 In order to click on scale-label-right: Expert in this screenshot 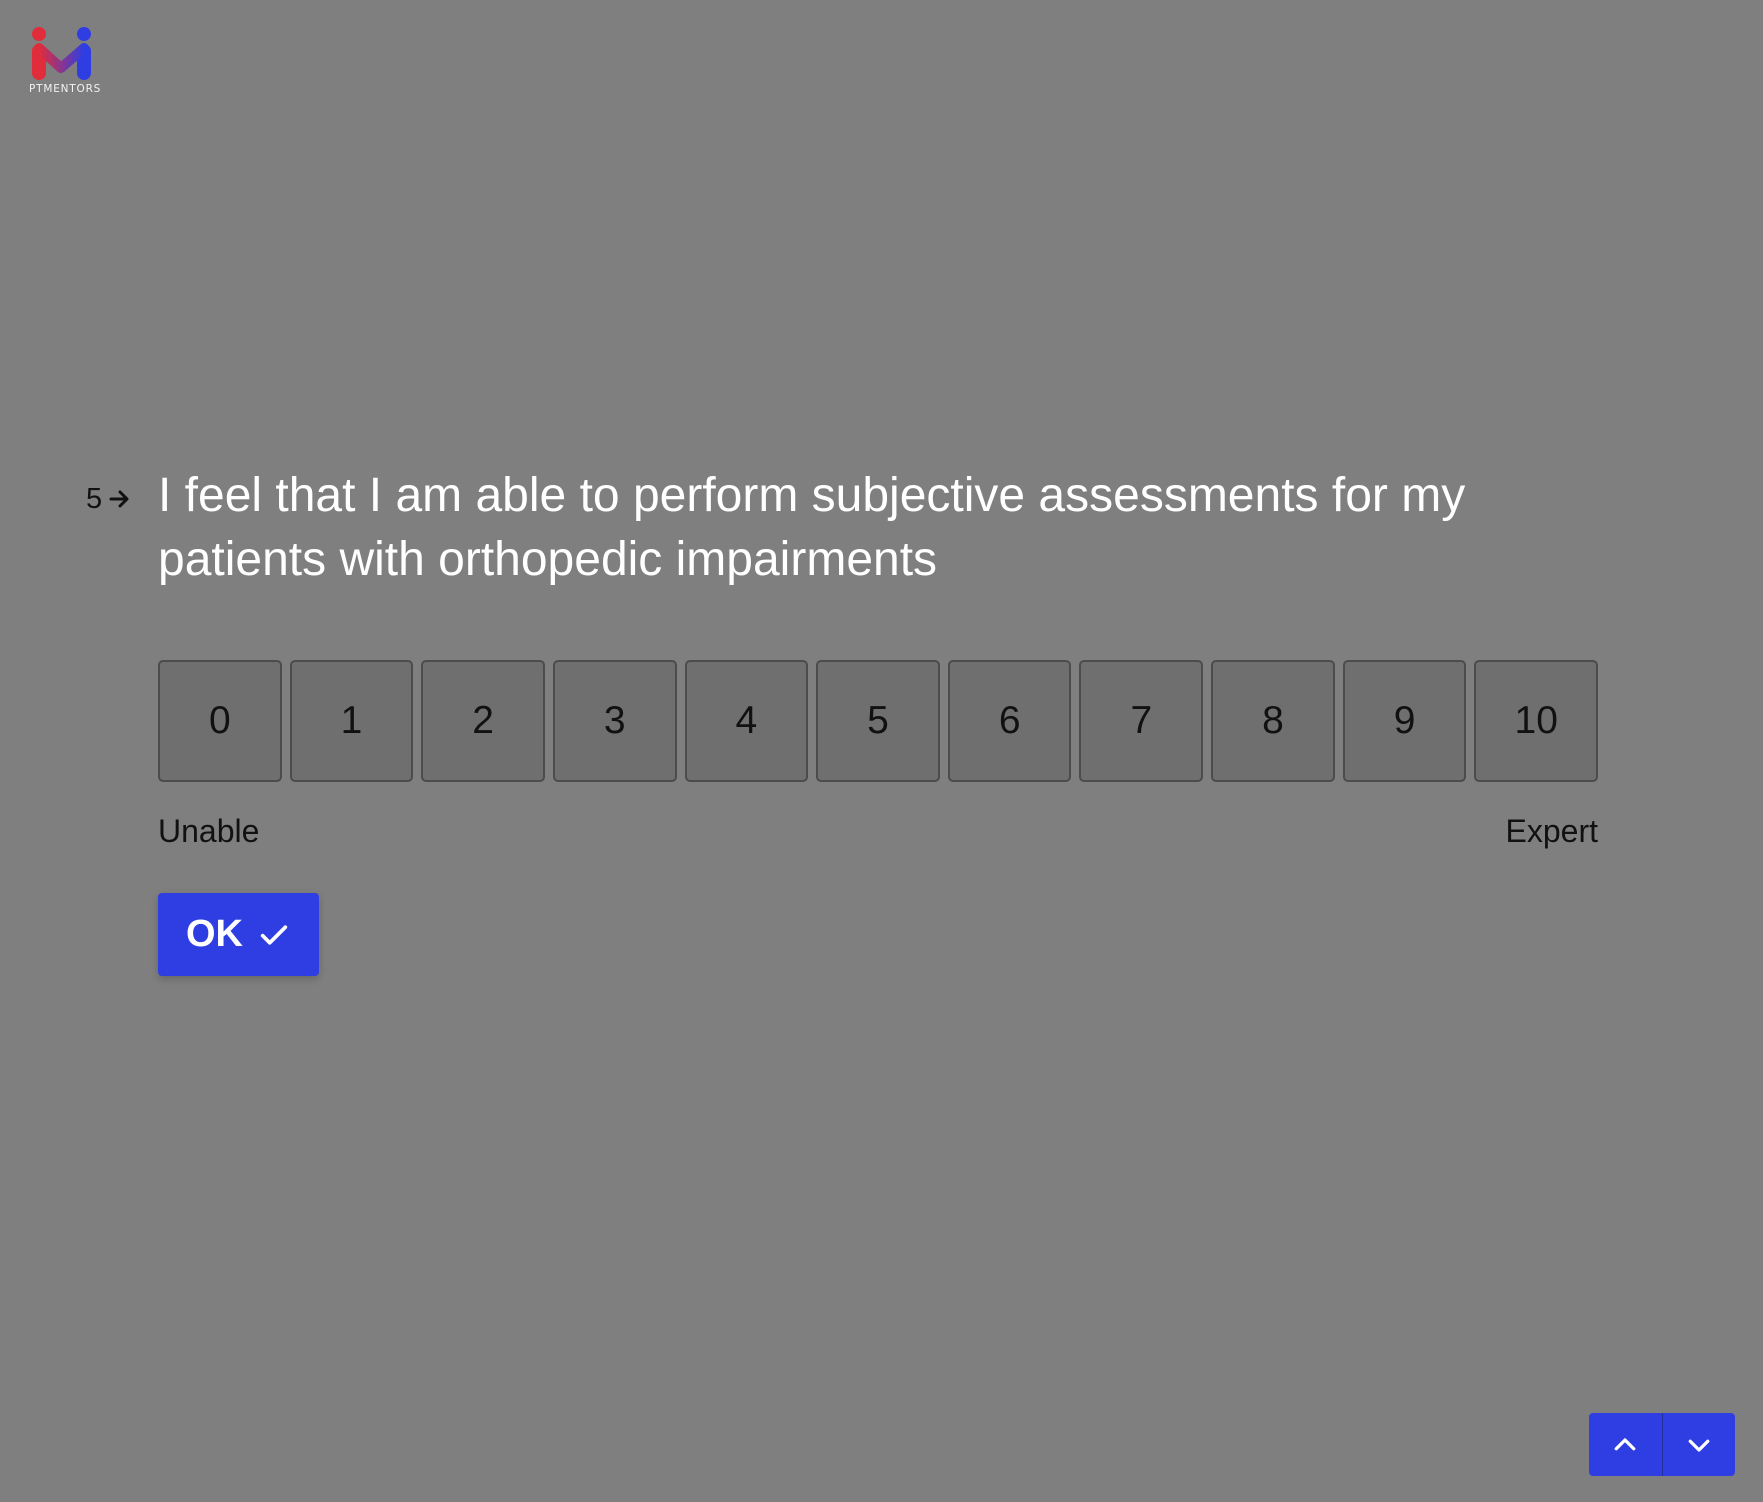, I will do `click(1551, 831)`.